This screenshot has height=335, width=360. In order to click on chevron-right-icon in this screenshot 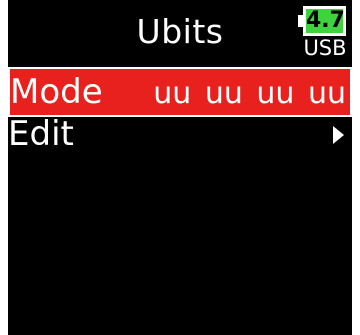, I will do `click(338, 135)`.